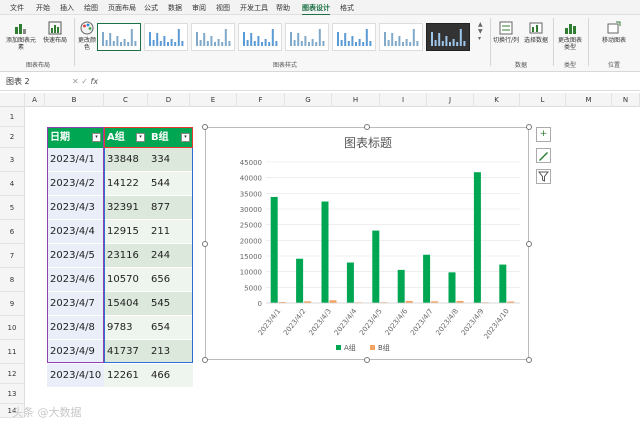 This screenshot has height=427, width=640. What do you see at coordinates (261, 100) in the screenshot?
I see `column-header-f: F` at bounding box center [261, 100].